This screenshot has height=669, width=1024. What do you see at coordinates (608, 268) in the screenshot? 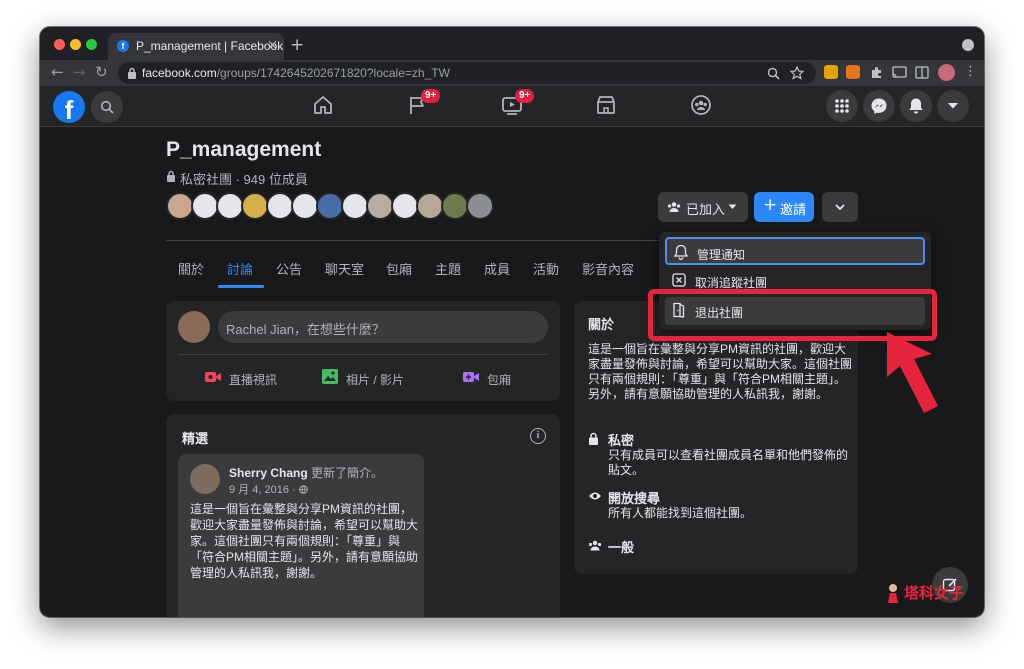
I see `tab-media: 影音內容` at bounding box center [608, 268].